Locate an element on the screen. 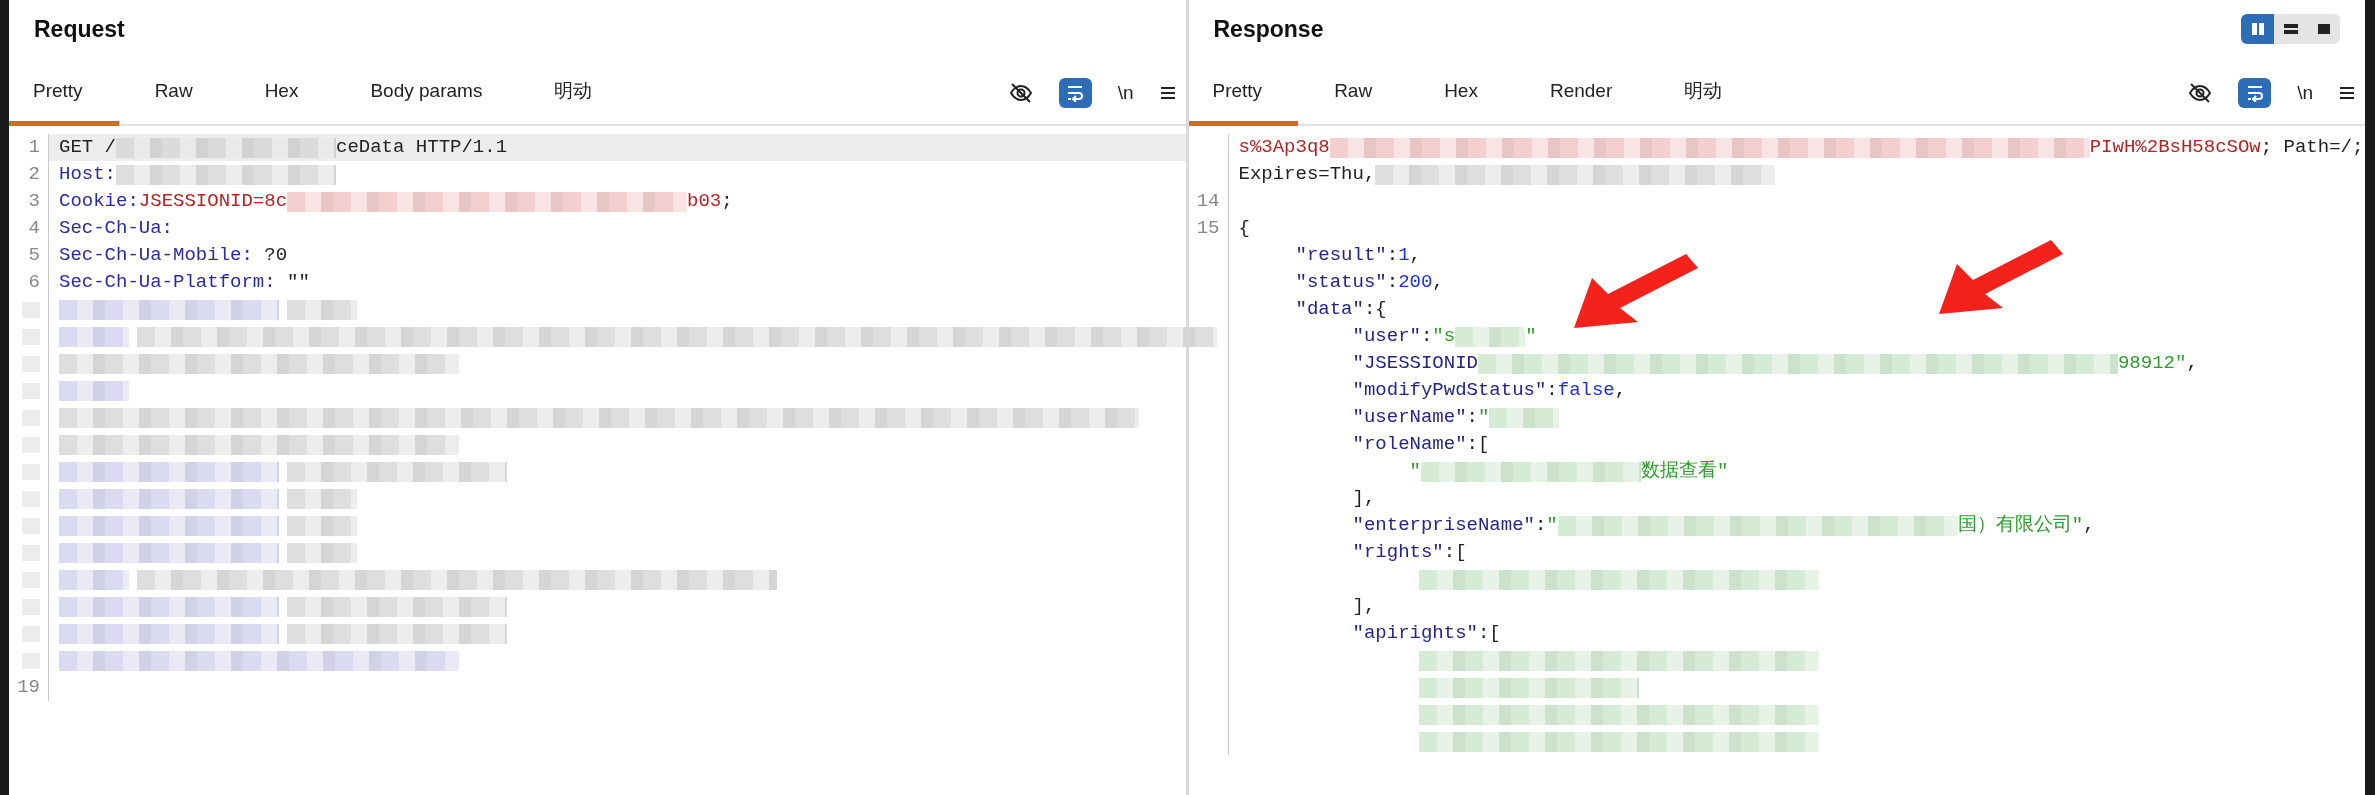 The height and width of the screenshot is (795, 2375). code-text: "enterpriseName" is located at coordinates (1443, 526).